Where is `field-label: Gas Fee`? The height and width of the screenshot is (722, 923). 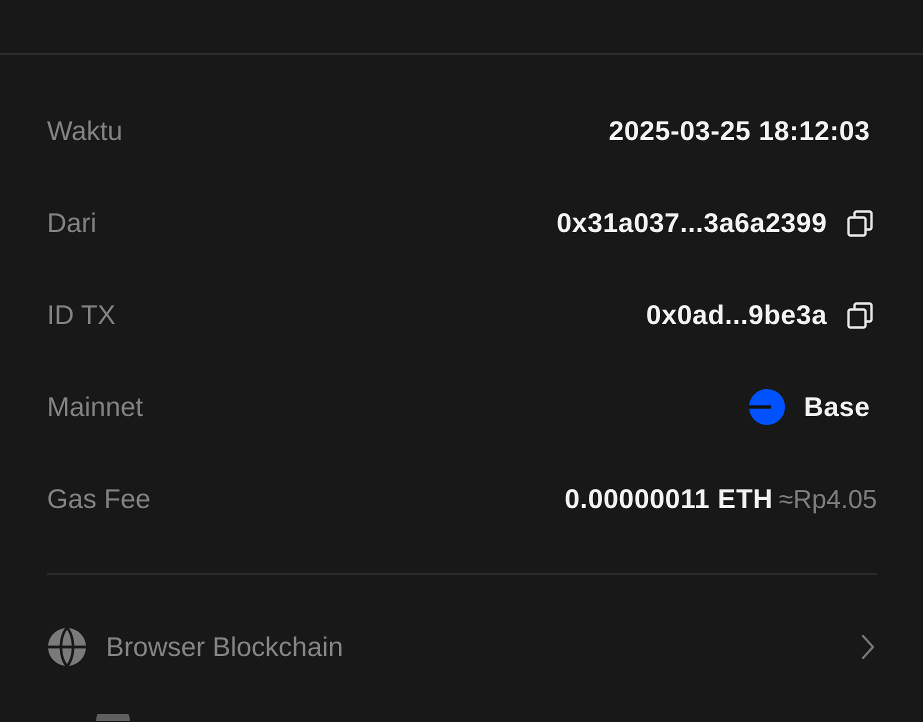
field-label: Gas Fee is located at coordinates (99, 499).